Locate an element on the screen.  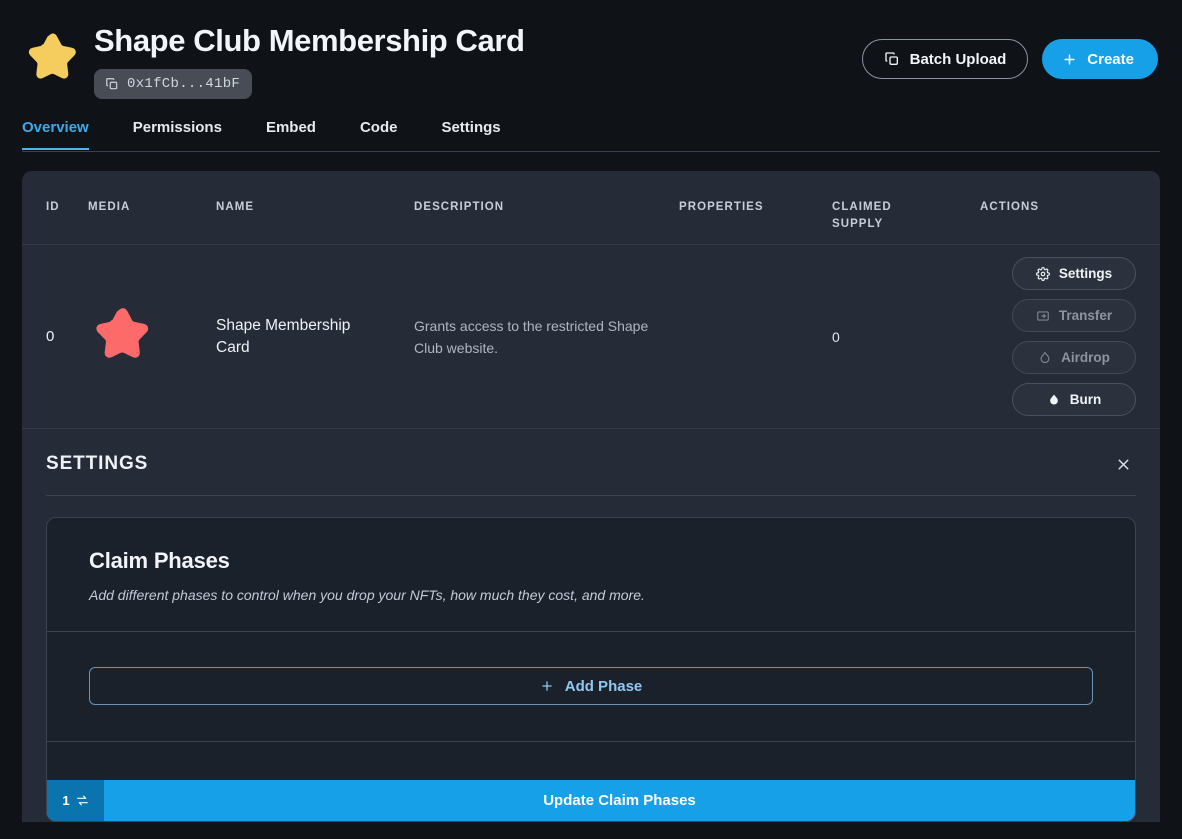
header-actions: Batch Upload Create is located at coordinates (1009, 59).